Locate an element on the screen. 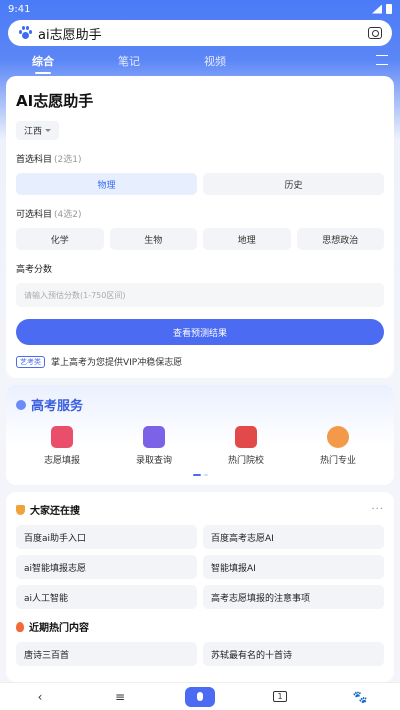  subject-politics: 思想政治 is located at coordinates (340, 239).